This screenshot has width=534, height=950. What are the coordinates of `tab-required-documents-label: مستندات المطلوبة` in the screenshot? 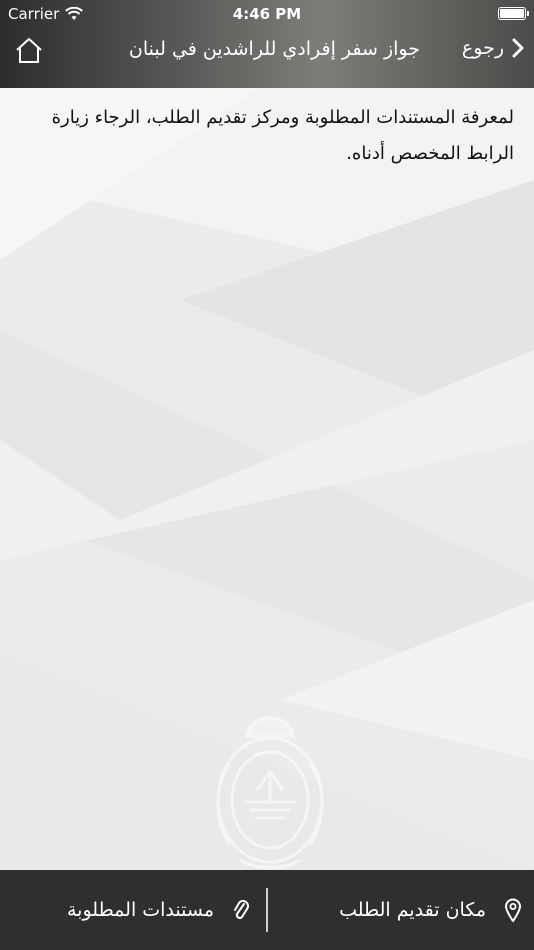 It's located at (140, 910).